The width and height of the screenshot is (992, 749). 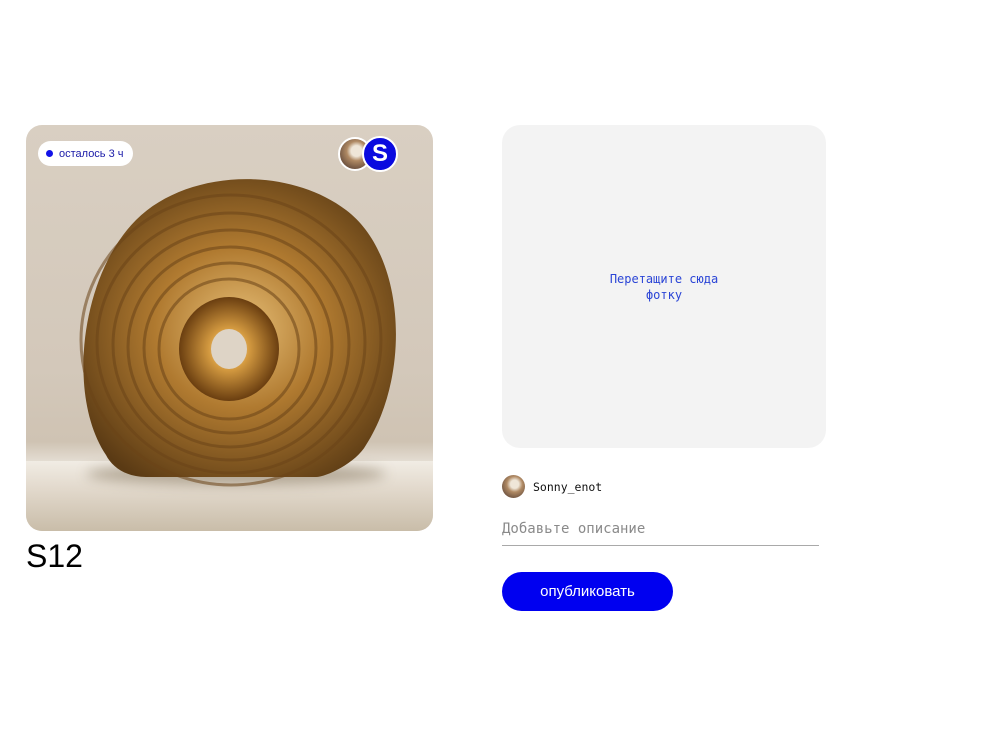 What do you see at coordinates (513, 486) in the screenshot?
I see `author-avatar` at bounding box center [513, 486].